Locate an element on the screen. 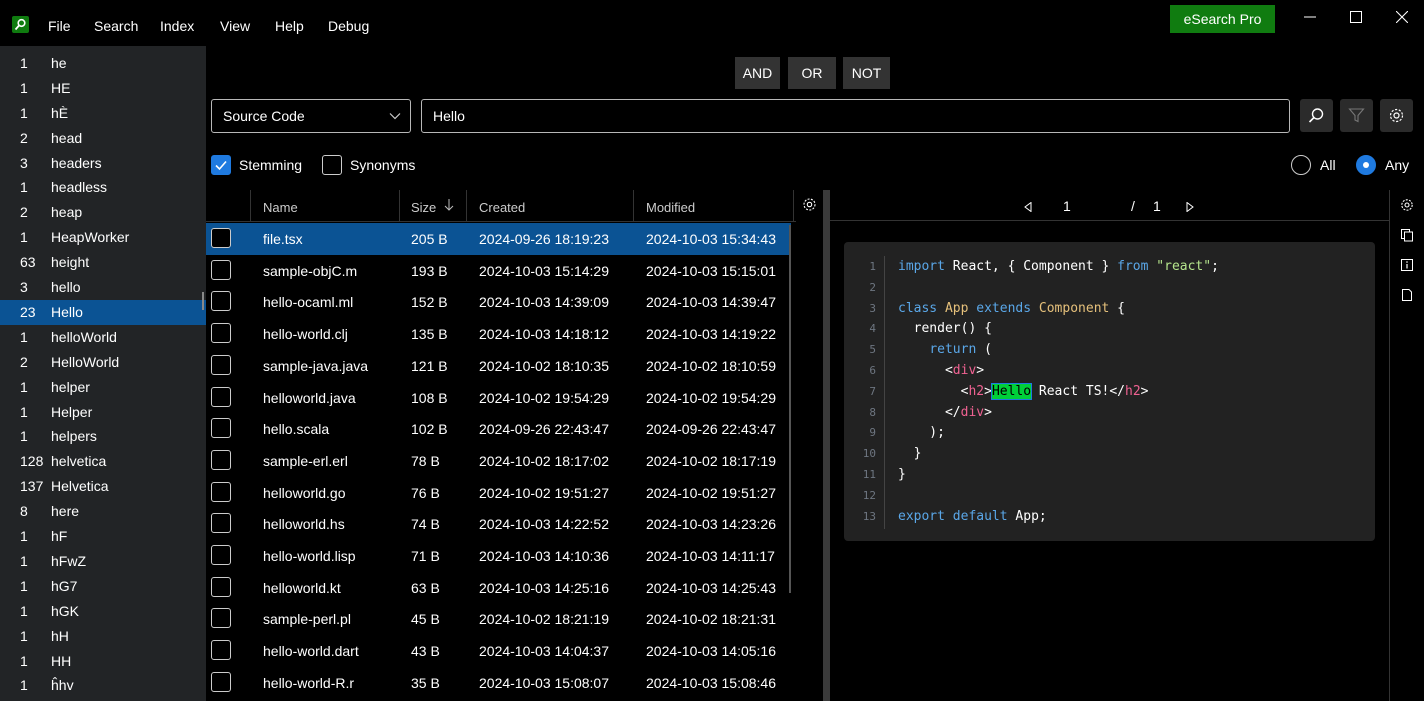 The image size is (1424, 701). menu-view: View is located at coordinates (235, 26).